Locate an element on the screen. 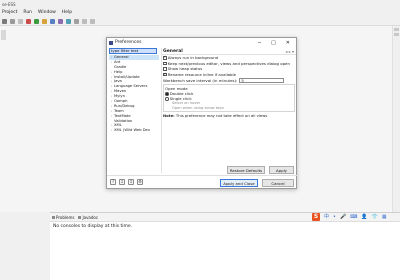 Image resolution: width=400 pixels, height=280 pixels. skin-icon: 👕 is located at coordinates (375, 217).